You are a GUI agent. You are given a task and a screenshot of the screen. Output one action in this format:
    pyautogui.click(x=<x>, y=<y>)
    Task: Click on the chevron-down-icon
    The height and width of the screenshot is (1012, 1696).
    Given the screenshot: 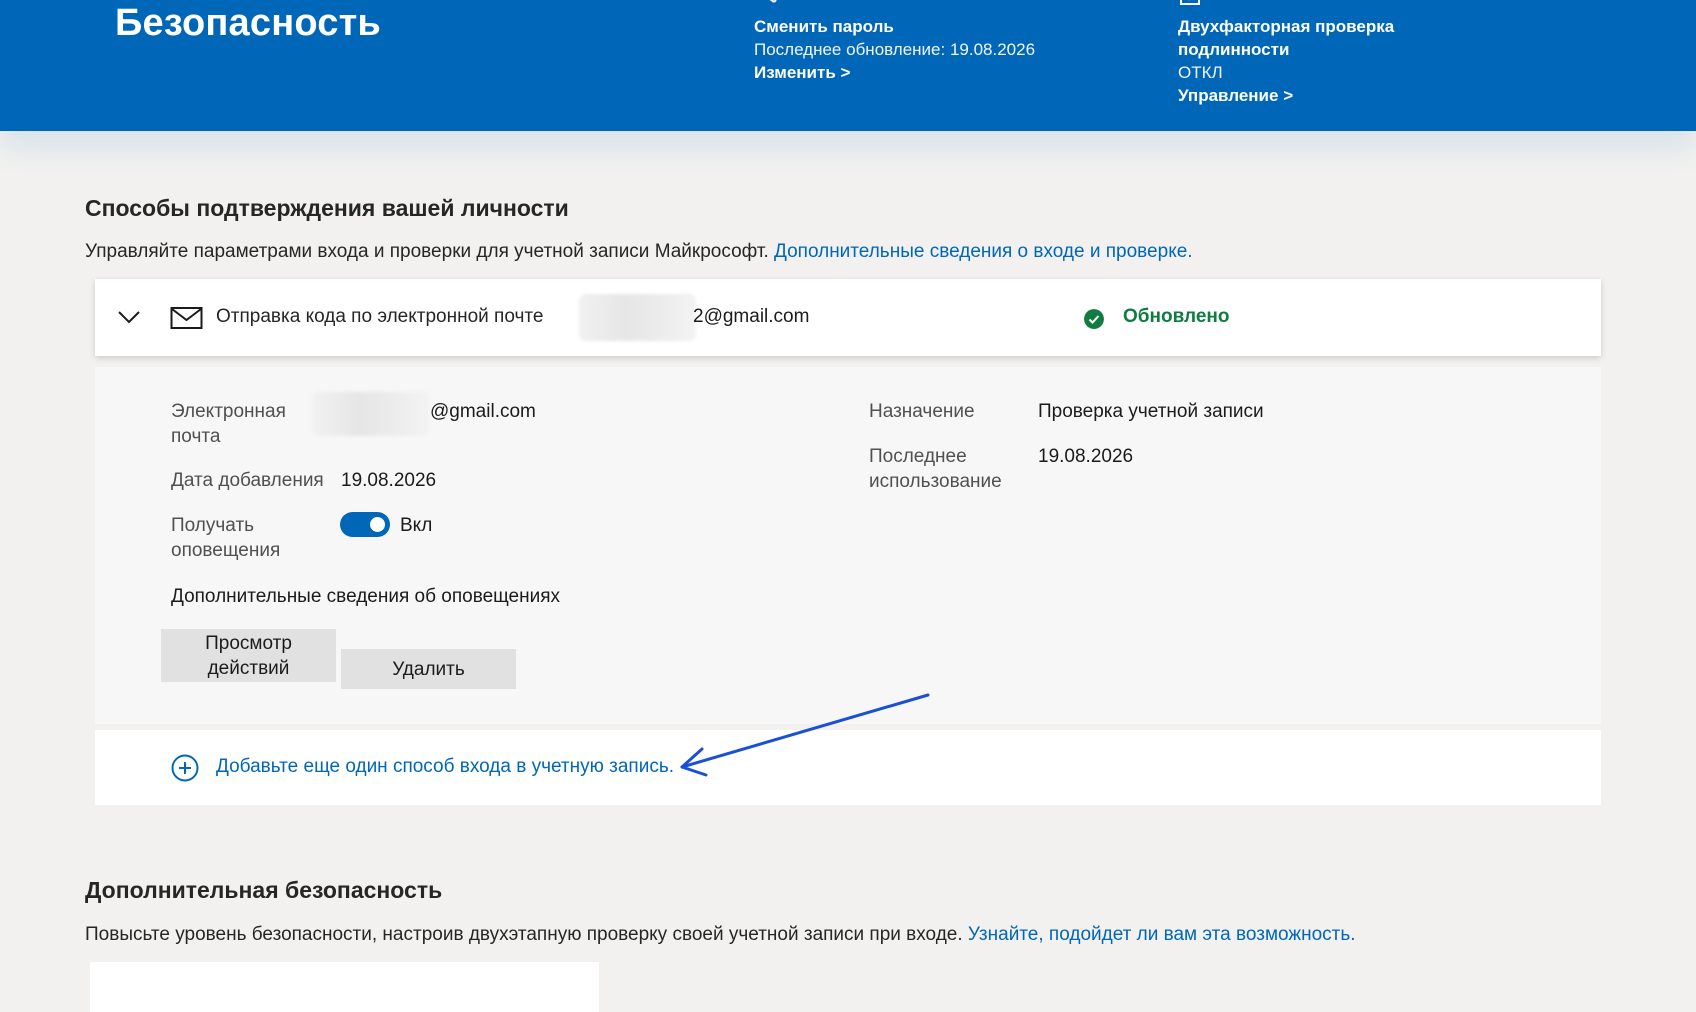 What is the action you would take?
    pyautogui.click(x=129, y=317)
    